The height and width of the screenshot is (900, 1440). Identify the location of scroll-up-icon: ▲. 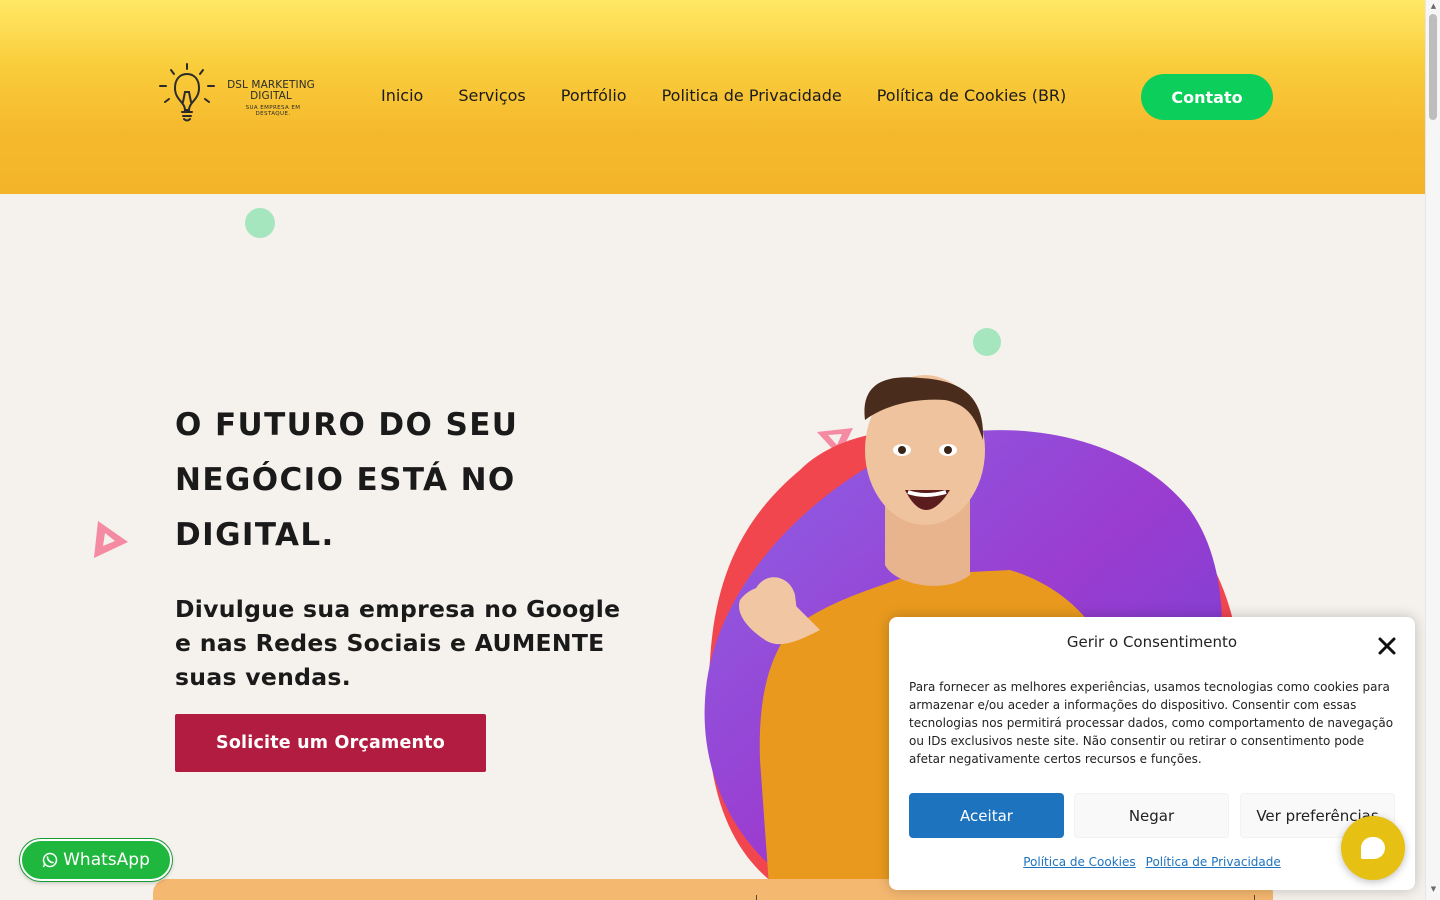
(1433, 6).